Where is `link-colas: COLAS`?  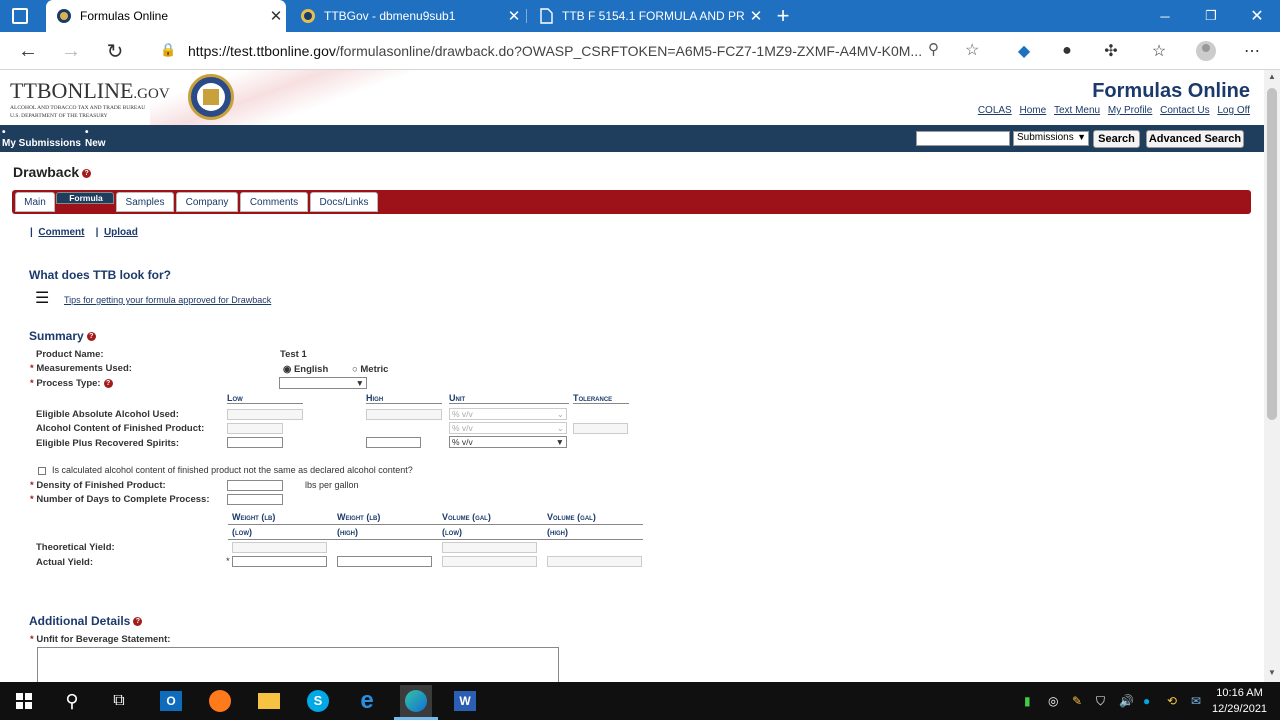 link-colas: COLAS is located at coordinates (995, 110).